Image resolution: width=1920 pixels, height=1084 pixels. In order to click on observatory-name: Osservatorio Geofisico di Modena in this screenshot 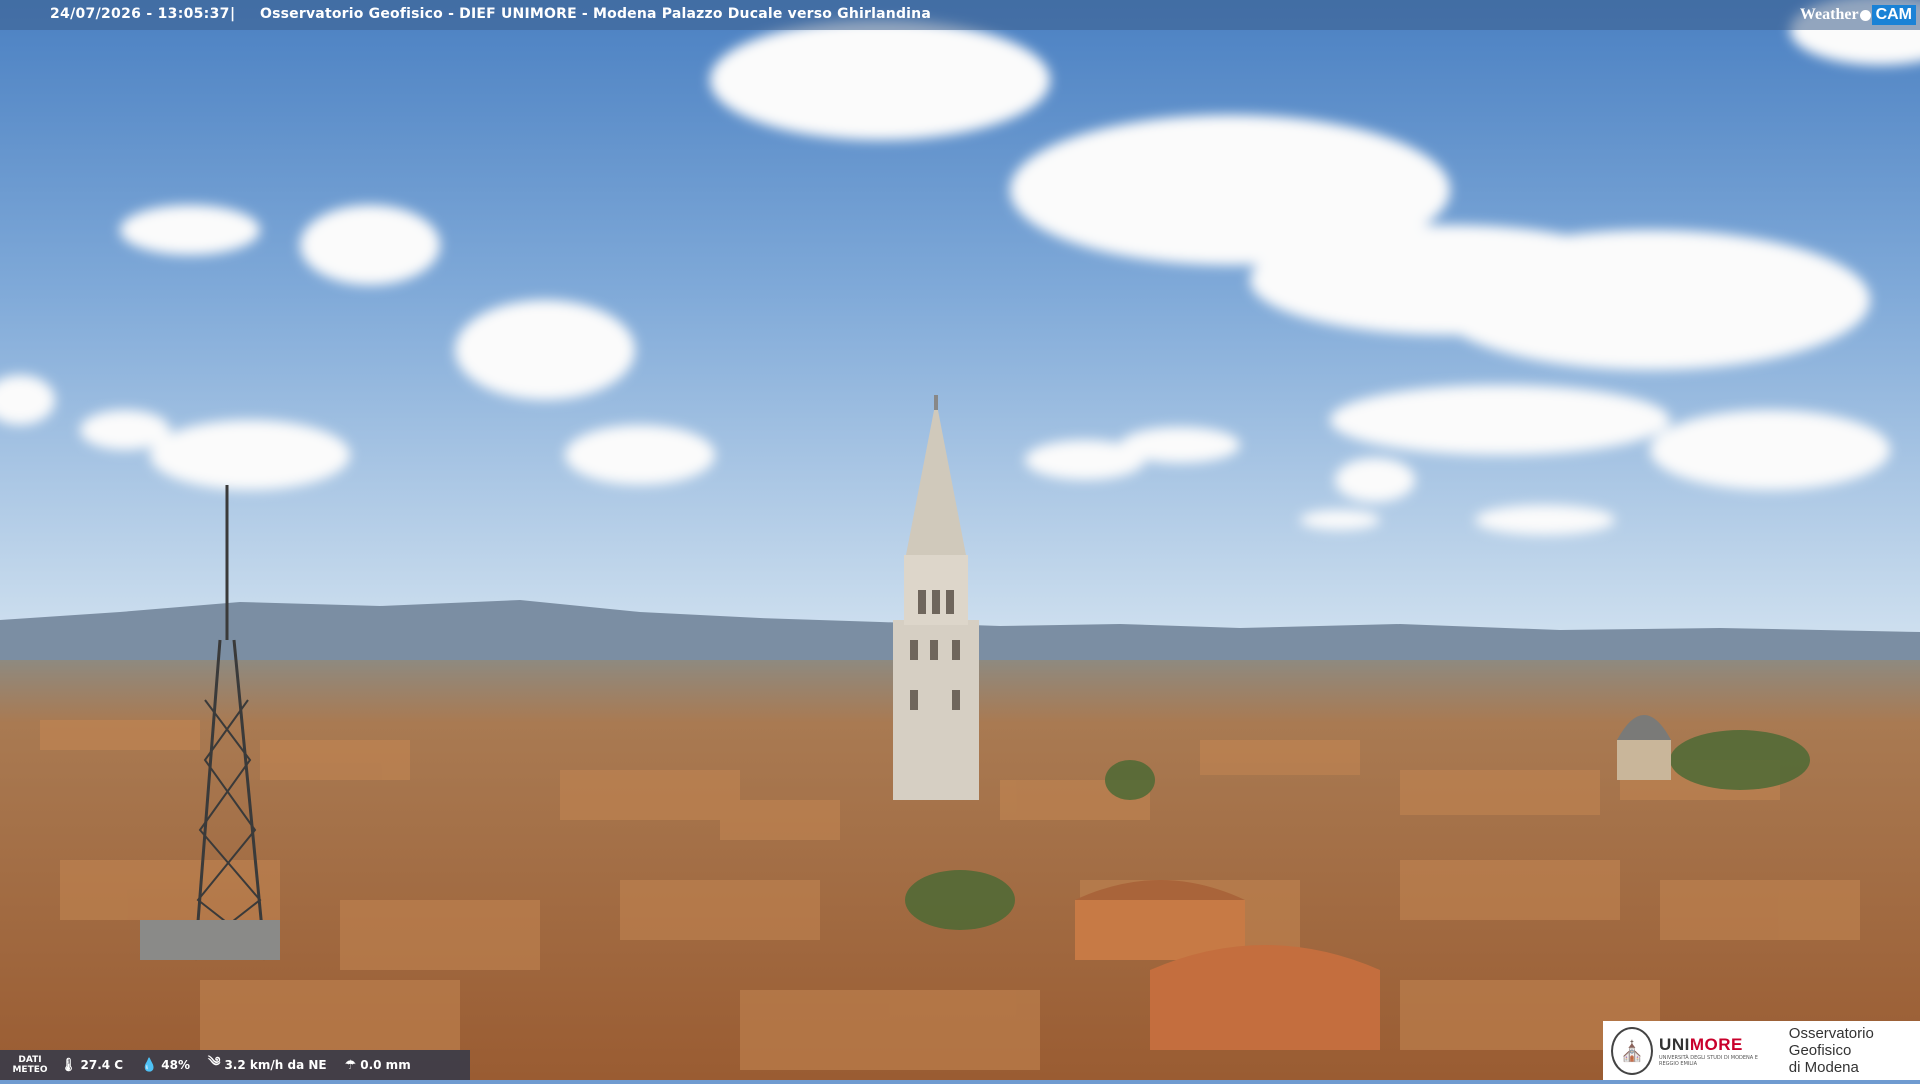, I will do `click(1854, 1050)`.